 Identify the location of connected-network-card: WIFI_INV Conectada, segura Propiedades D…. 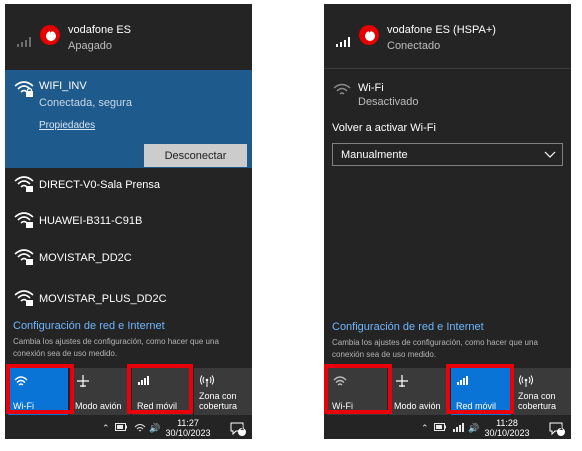
(128, 119).